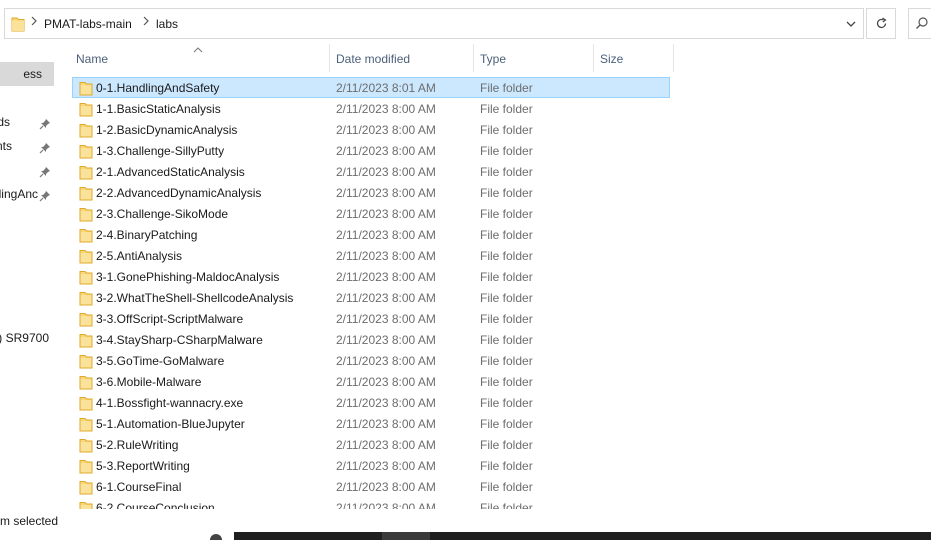 The image size is (931, 540). I want to click on file-name: 2-2.AdvancedDynamicAnalysis, so click(178, 193).